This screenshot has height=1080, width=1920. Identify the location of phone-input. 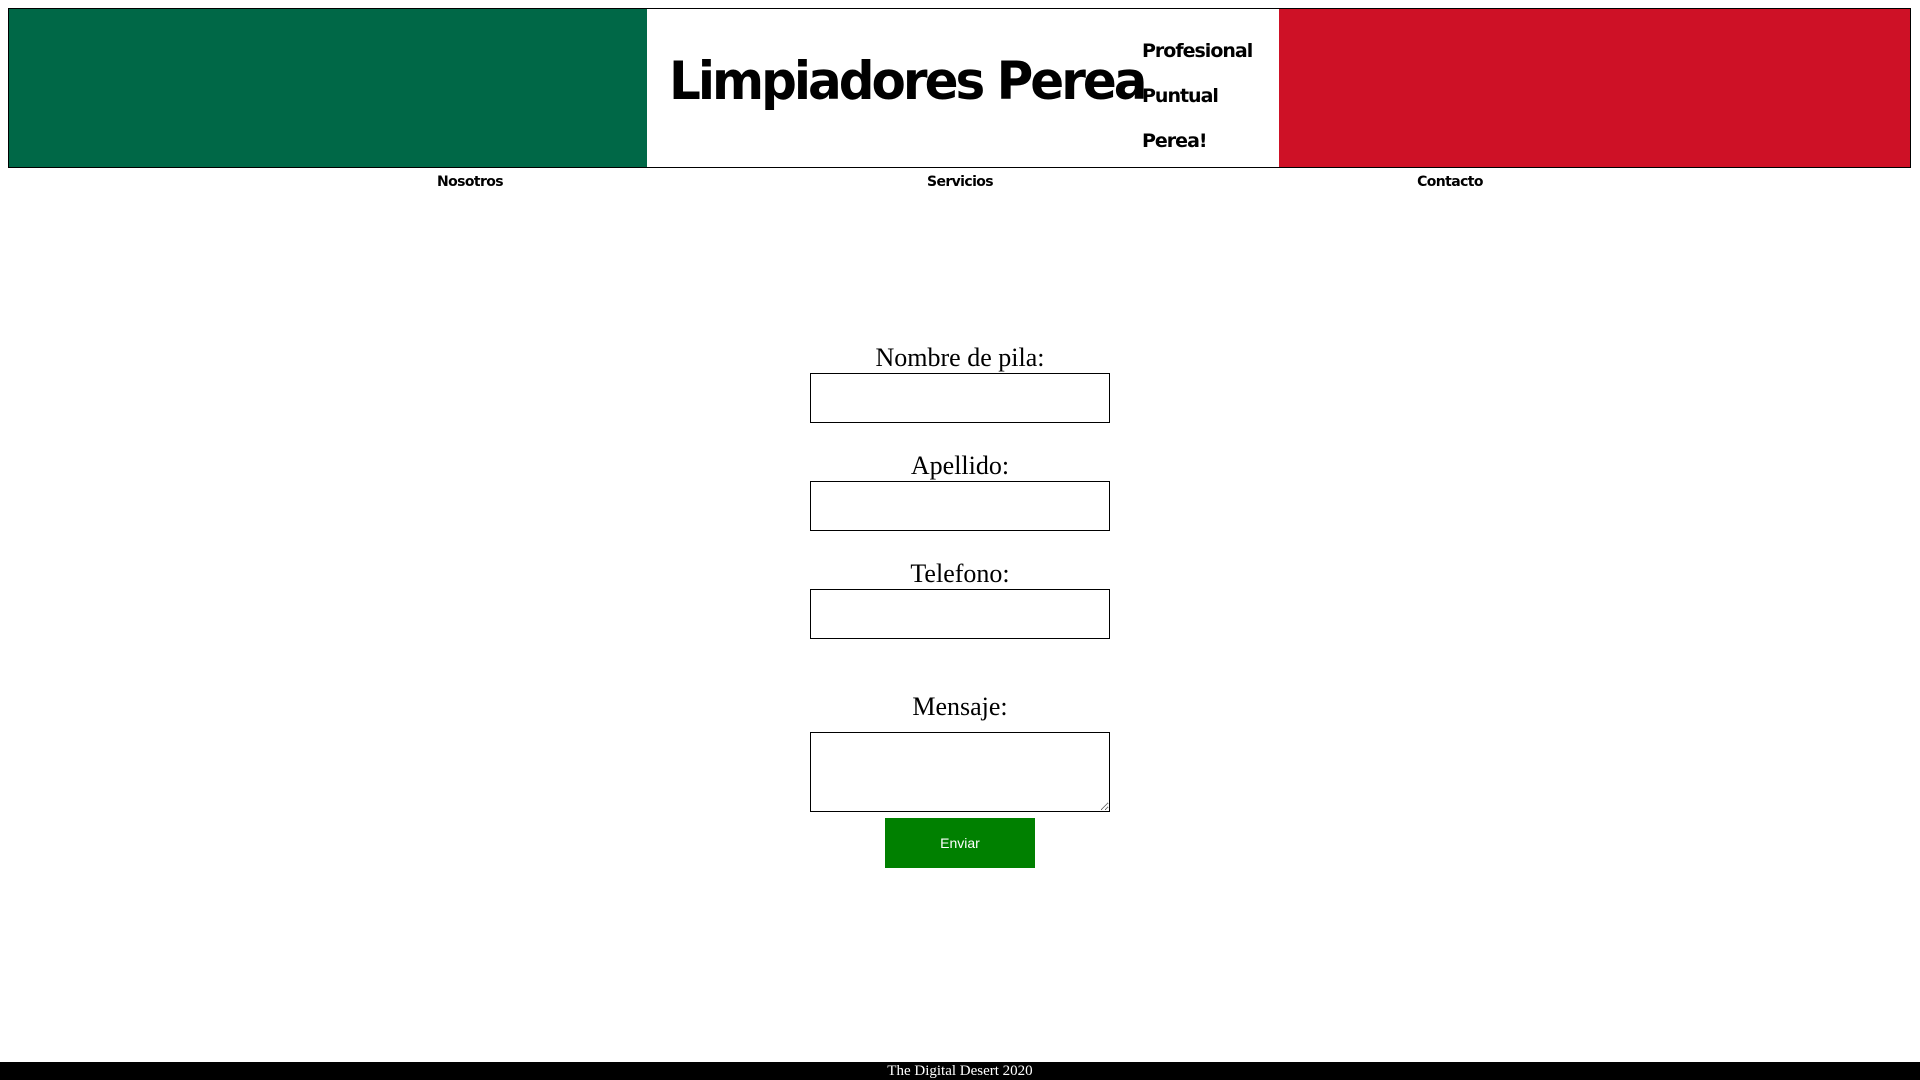
(960, 614).